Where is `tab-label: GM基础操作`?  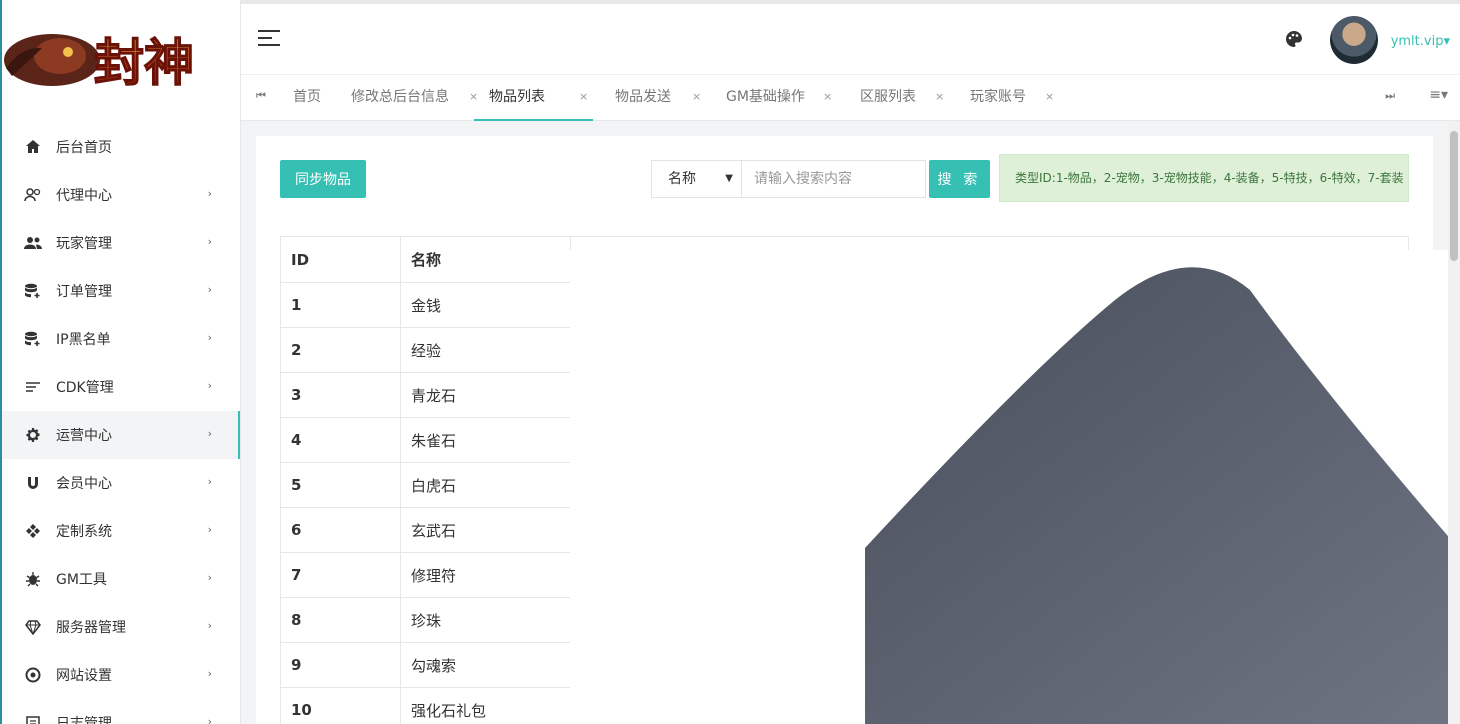 tab-label: GM基础操作 is located at coordinates (765, 97).